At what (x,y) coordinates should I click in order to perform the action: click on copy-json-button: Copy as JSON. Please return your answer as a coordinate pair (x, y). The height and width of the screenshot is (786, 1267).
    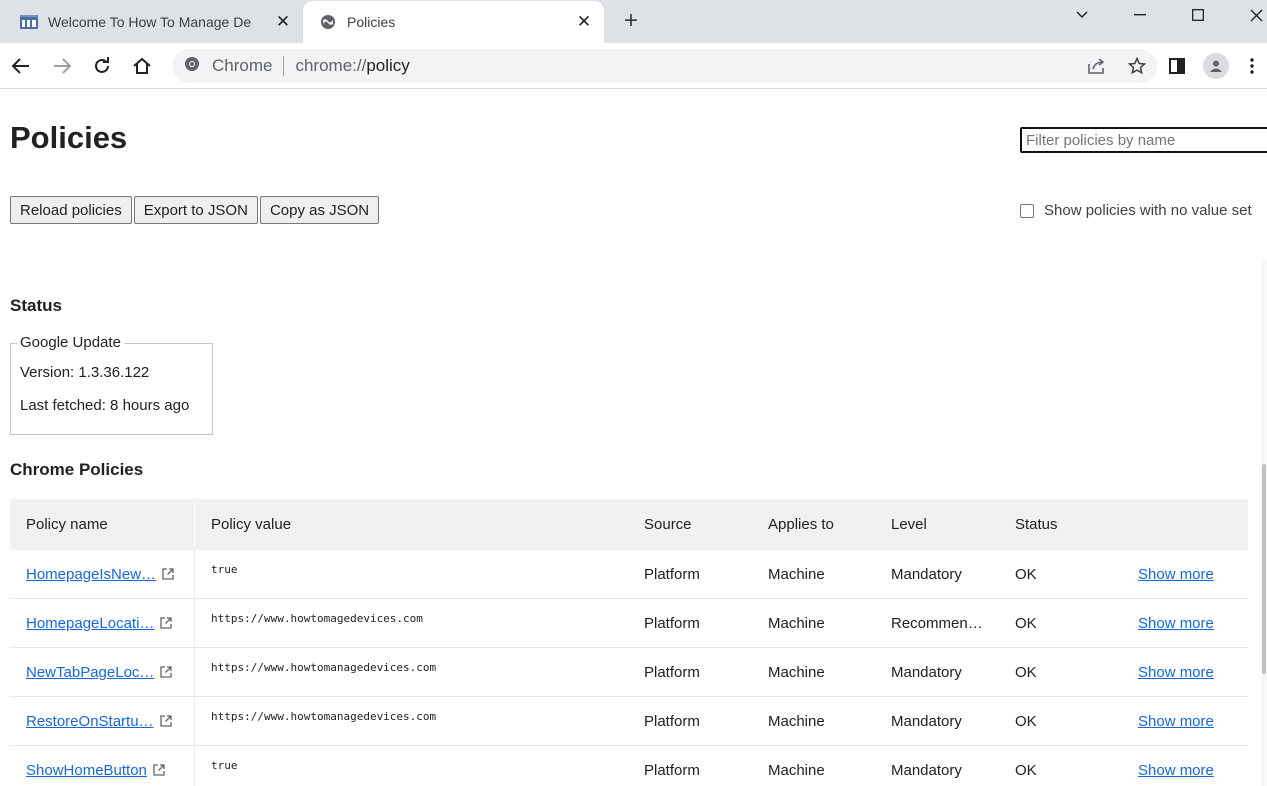
    Looking at the image, I should click on (319, 210).